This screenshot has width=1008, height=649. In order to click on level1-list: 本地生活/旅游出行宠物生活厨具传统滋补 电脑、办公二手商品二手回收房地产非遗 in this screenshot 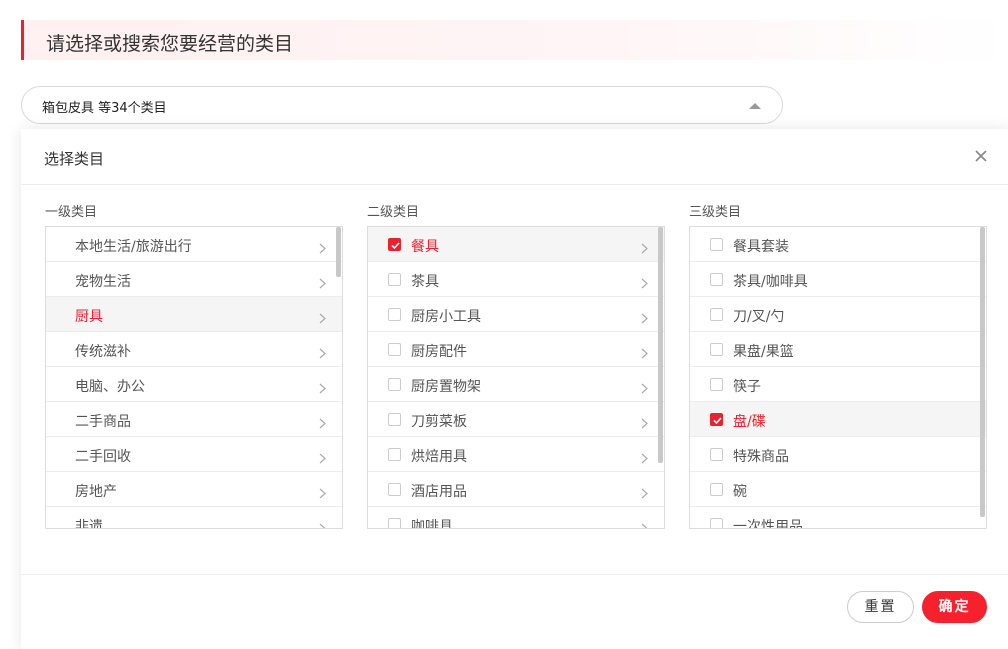, I will do `click(194, 377)`.